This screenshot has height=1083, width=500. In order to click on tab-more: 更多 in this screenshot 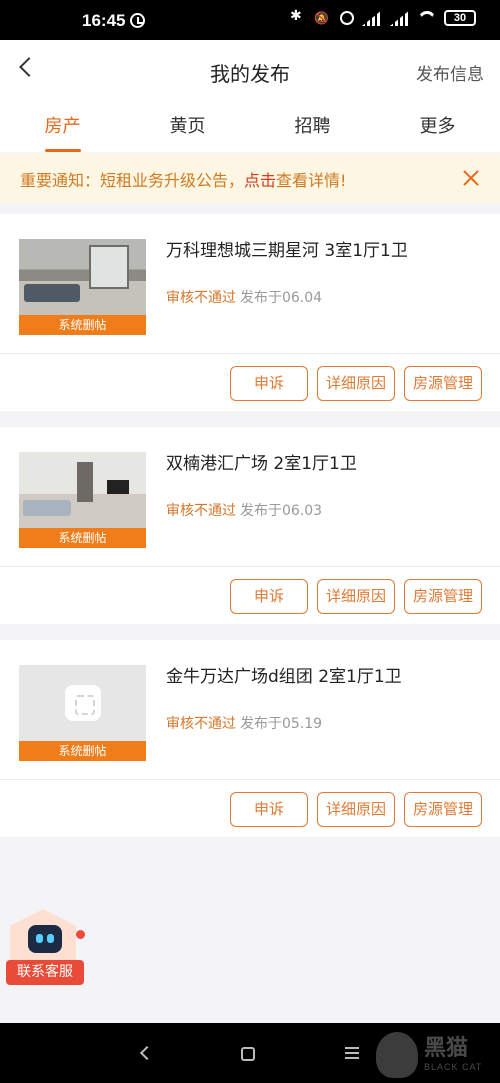, I will do `click(437, 126)`.